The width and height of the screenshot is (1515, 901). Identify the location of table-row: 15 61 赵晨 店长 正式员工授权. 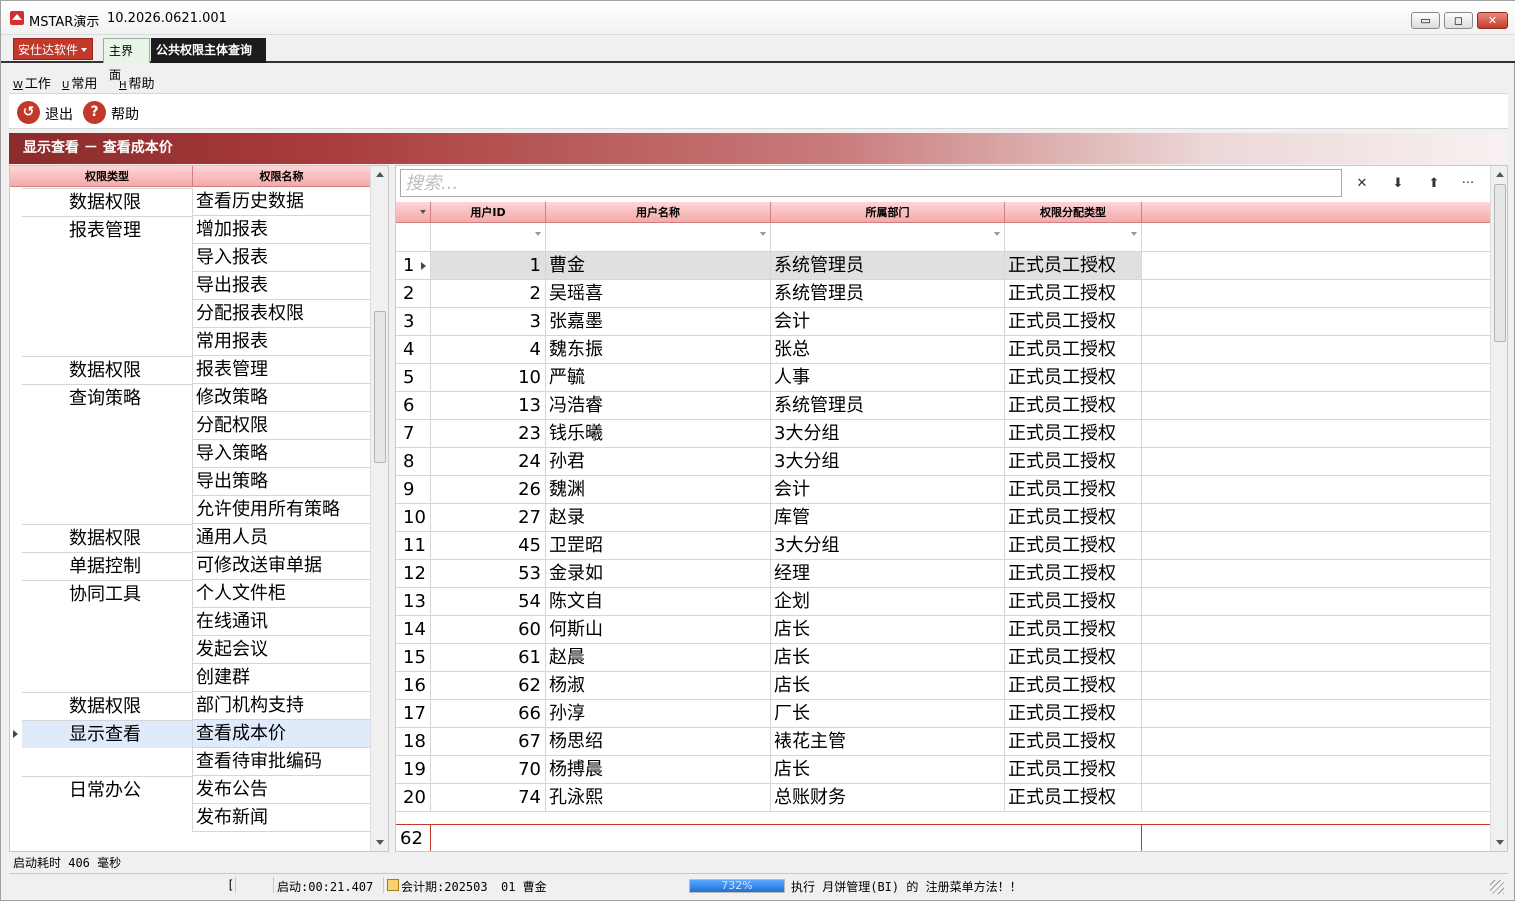
(943, 658).